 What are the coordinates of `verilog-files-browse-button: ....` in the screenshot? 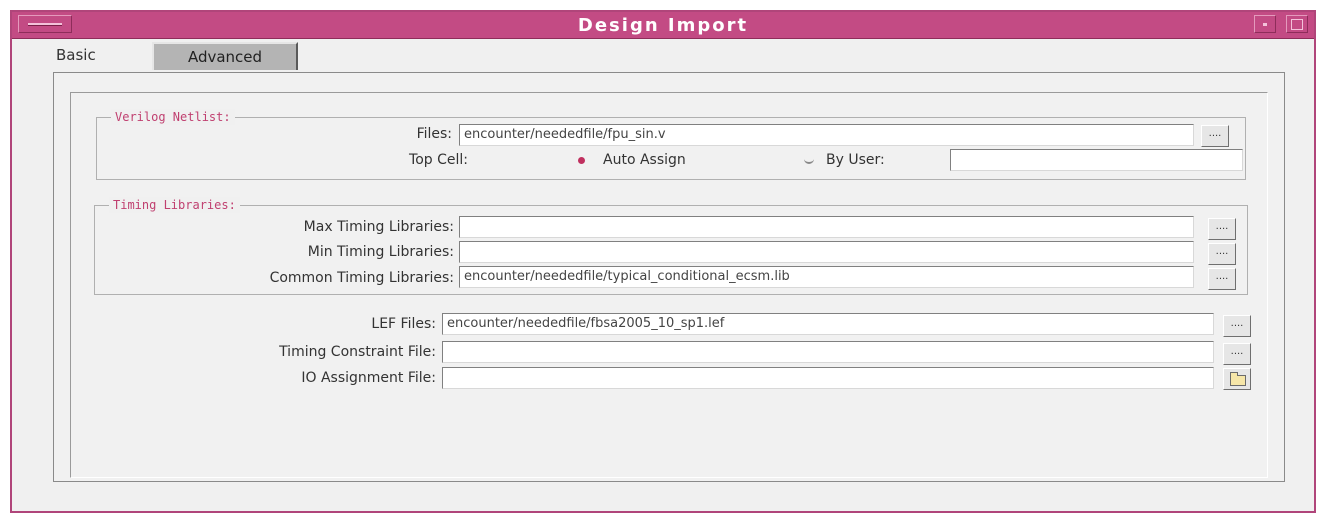 It's located at (1215, 136).